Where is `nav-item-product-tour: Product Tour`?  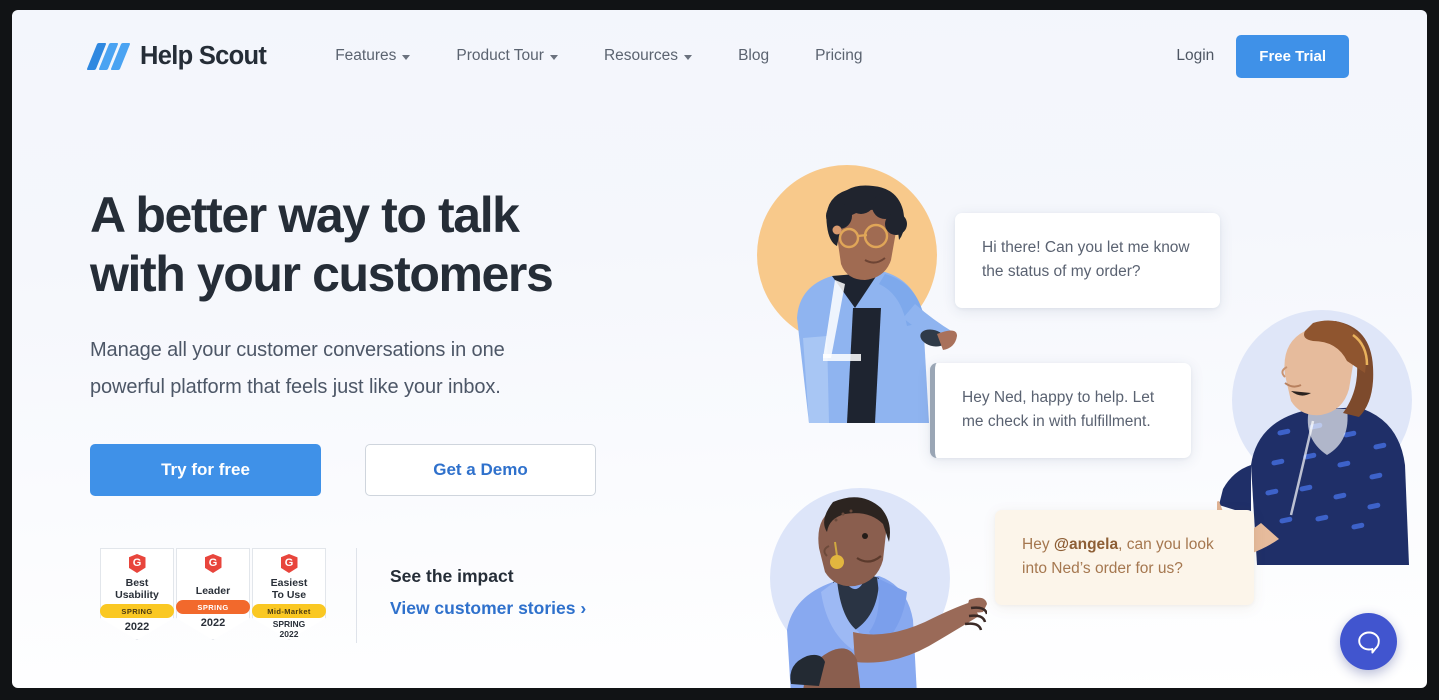 nav-item-product-tour: Product Tour is located at coordinates (507, 56).